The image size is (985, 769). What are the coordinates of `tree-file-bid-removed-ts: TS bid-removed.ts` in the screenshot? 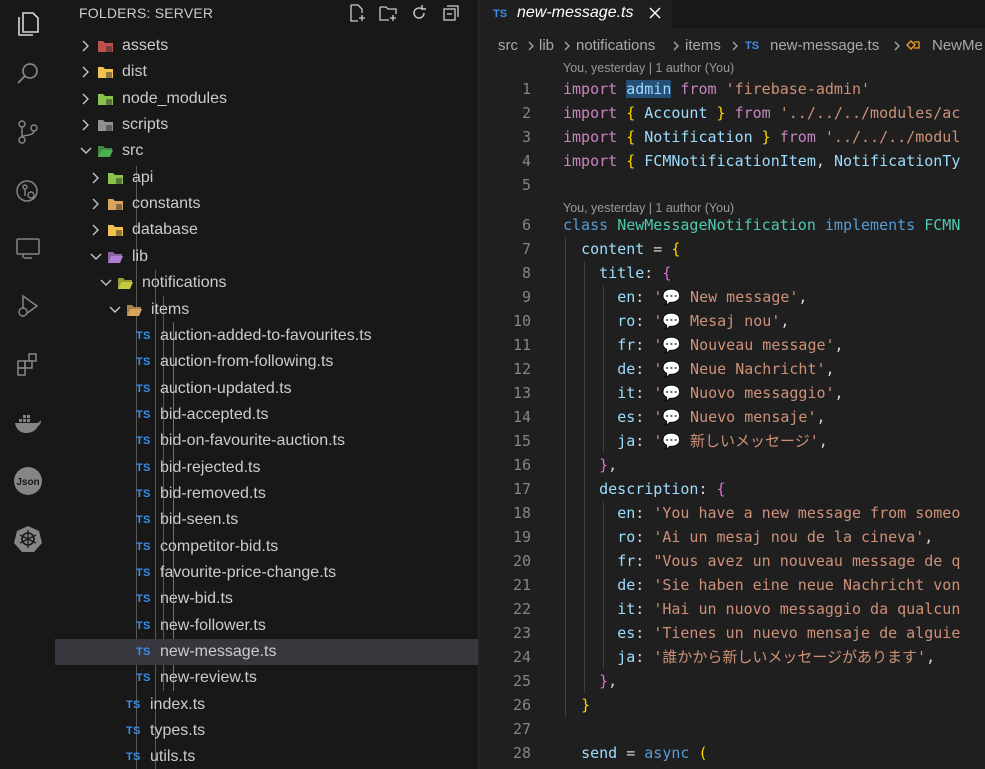 It's located at (266, 494).